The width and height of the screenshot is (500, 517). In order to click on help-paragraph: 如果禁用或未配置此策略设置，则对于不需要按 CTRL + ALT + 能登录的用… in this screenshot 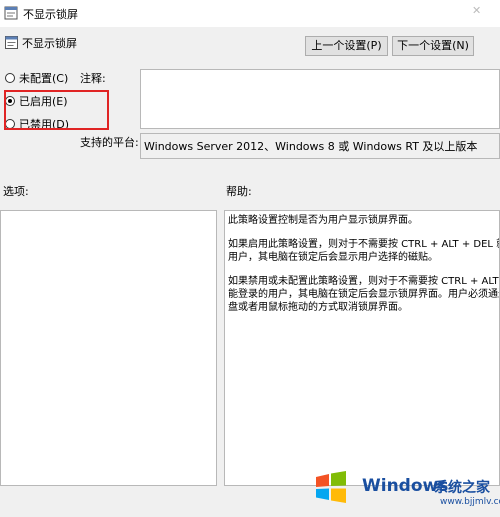, I will do `click(364, 294)`.